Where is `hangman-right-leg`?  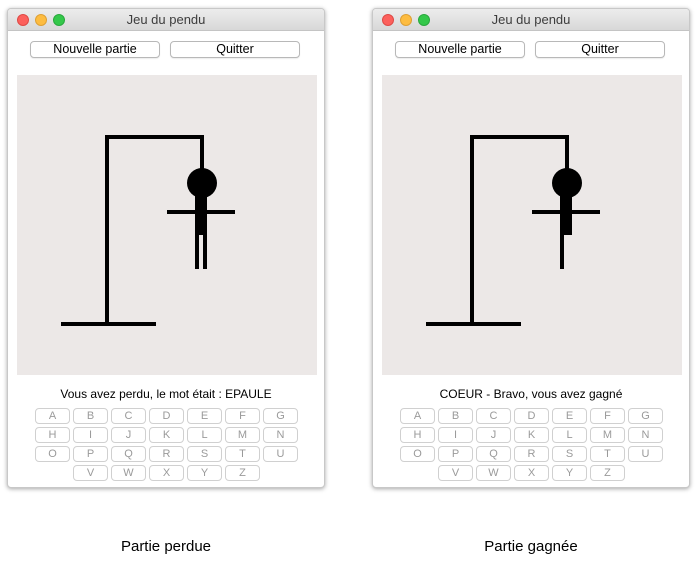
hangman-right-leg is located at coordinates (205, 251).